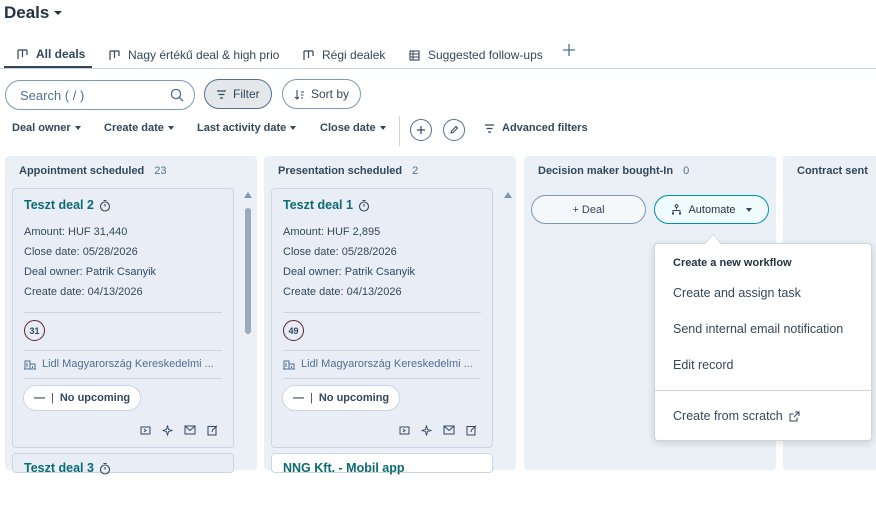 This screenshot has width=876, height=506. I want to click on page-title: Deals, so click(33, 13).